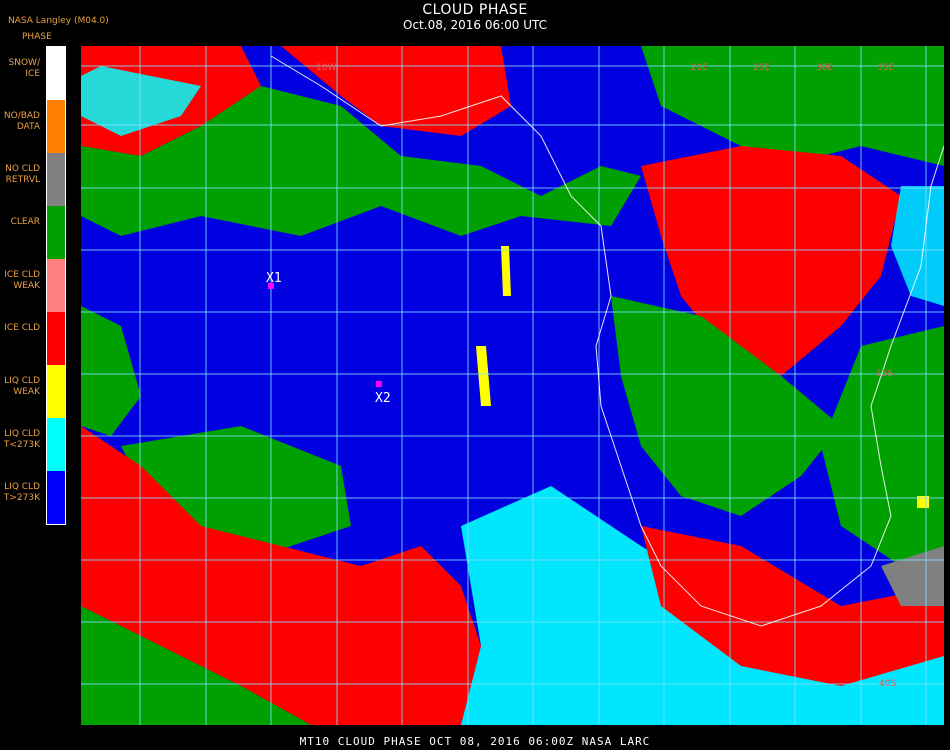 The height and width of the screenshot is (750, 950). What do you see at coordinates (383, 398) in the screenshot?
I see `marker-x2-label: X2` at bounding box center [383, 398].